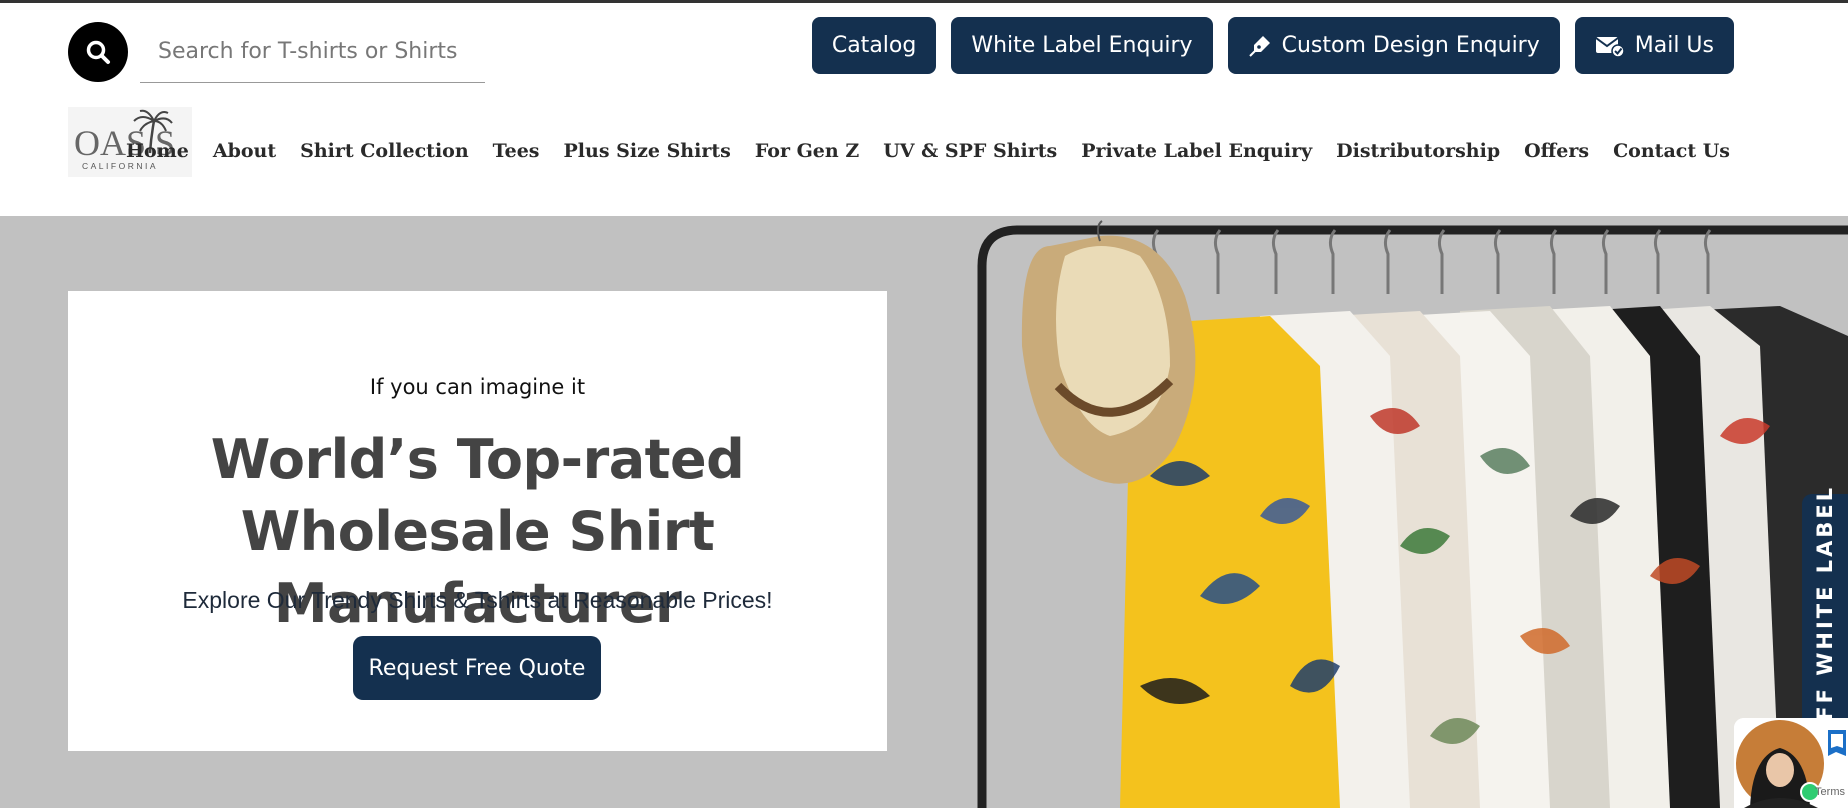 Image resolution: width=1848 pixels, height=808 pixels. I want to click on white-label-enquiry-label: White Label Enquiry, so click(1082, 45).